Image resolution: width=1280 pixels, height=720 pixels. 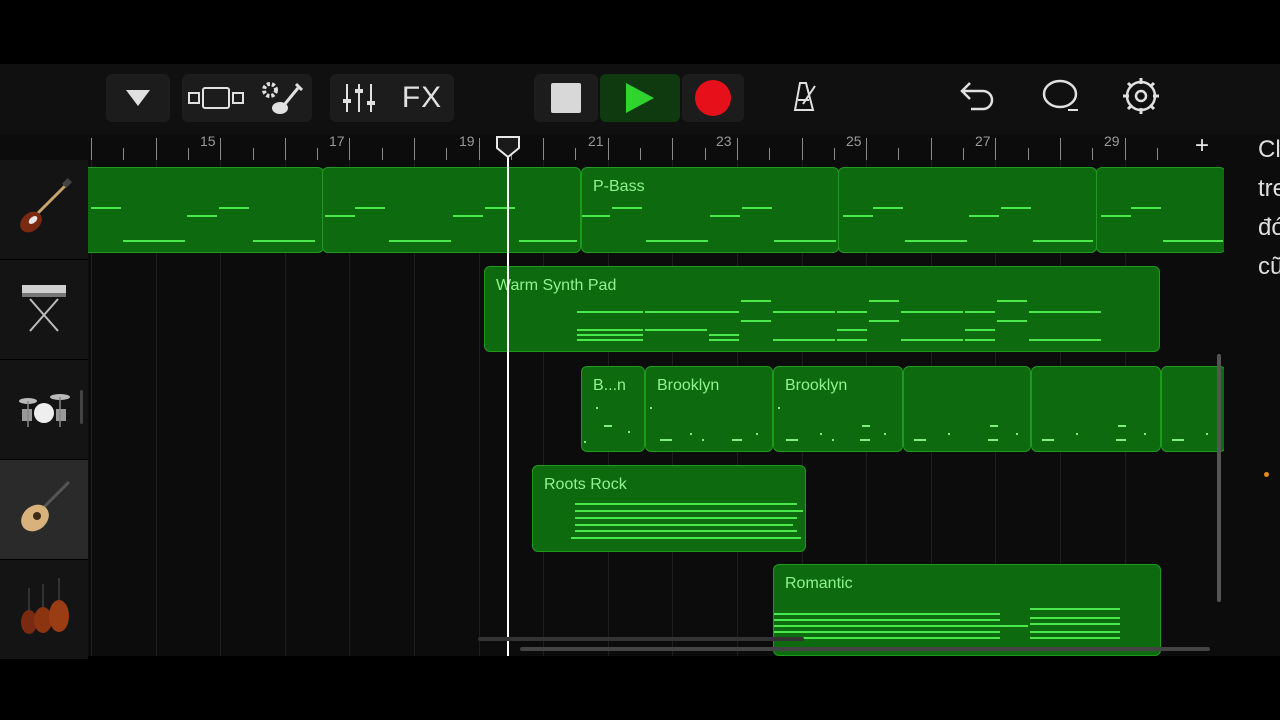 What do you see at coordinates (977, 98) in the screenshot?
I see `undo-button` at bounding box center [977, 98].